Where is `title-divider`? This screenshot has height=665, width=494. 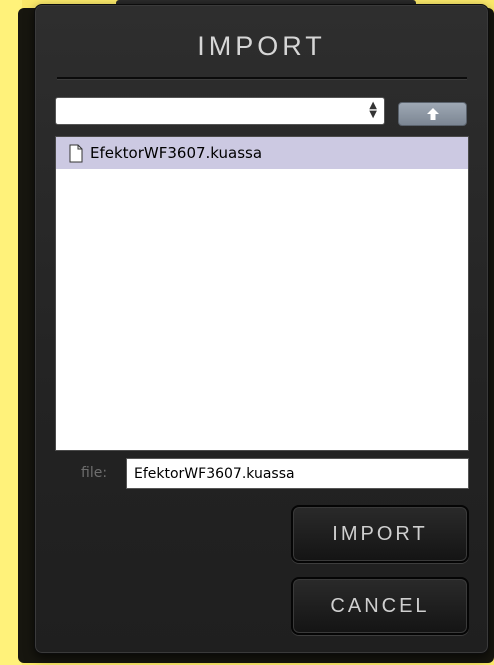 title-divider is located at coordinates (262, 78).